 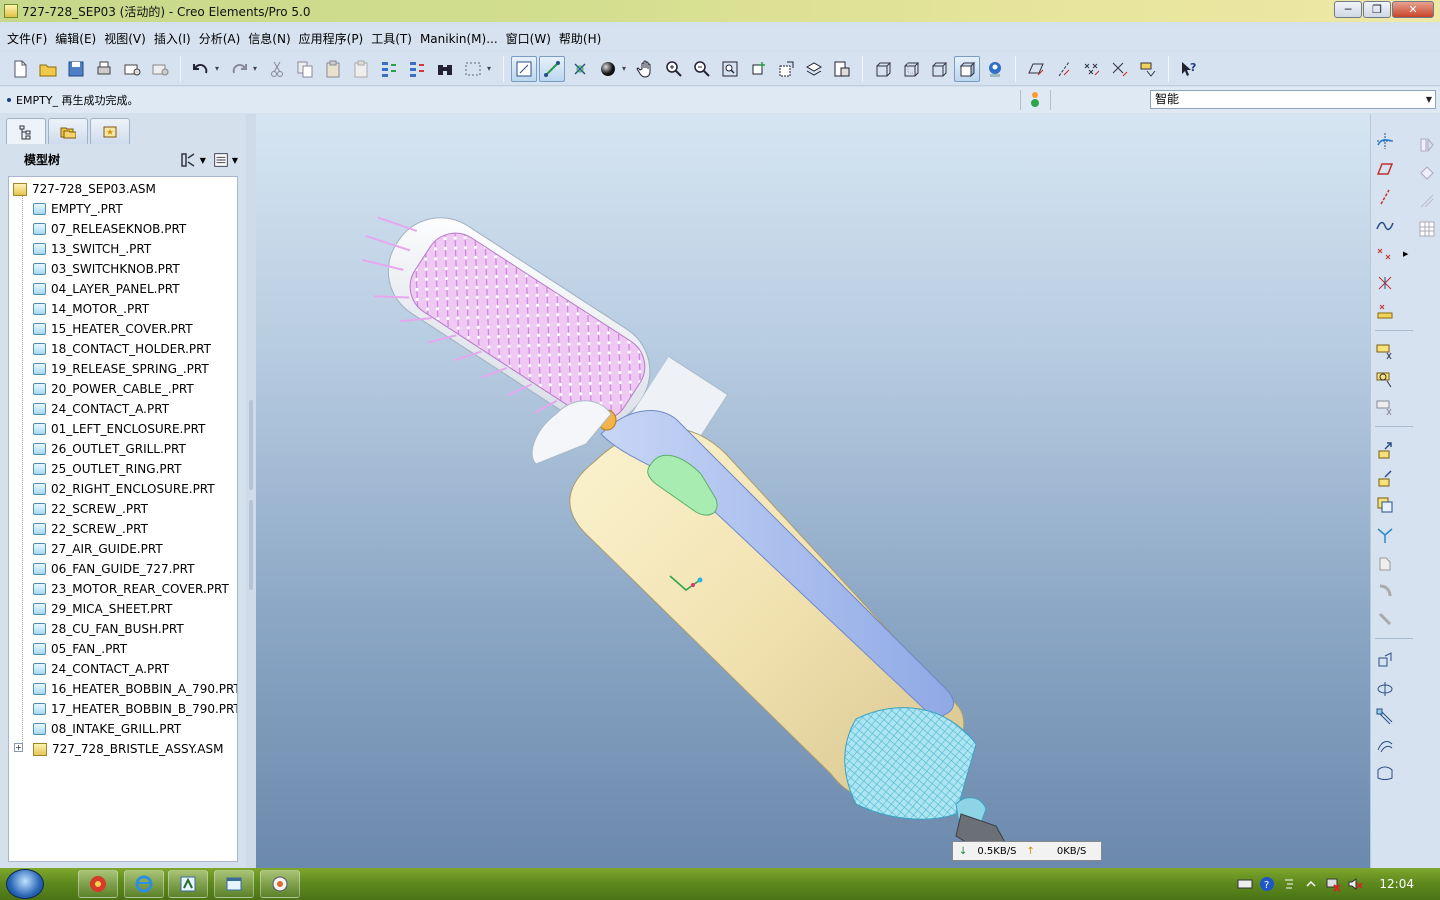 What do you see at coordinates (1385, 689) in the screenshot?
I see `merge-icon` at bounding box center [1385, 689].